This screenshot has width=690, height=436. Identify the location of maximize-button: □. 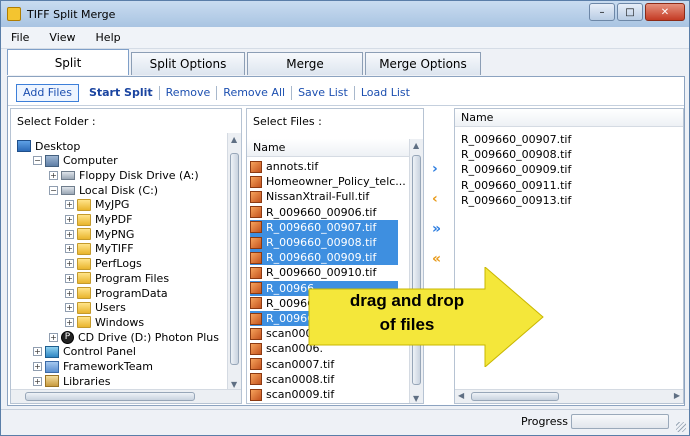
(630, 12).